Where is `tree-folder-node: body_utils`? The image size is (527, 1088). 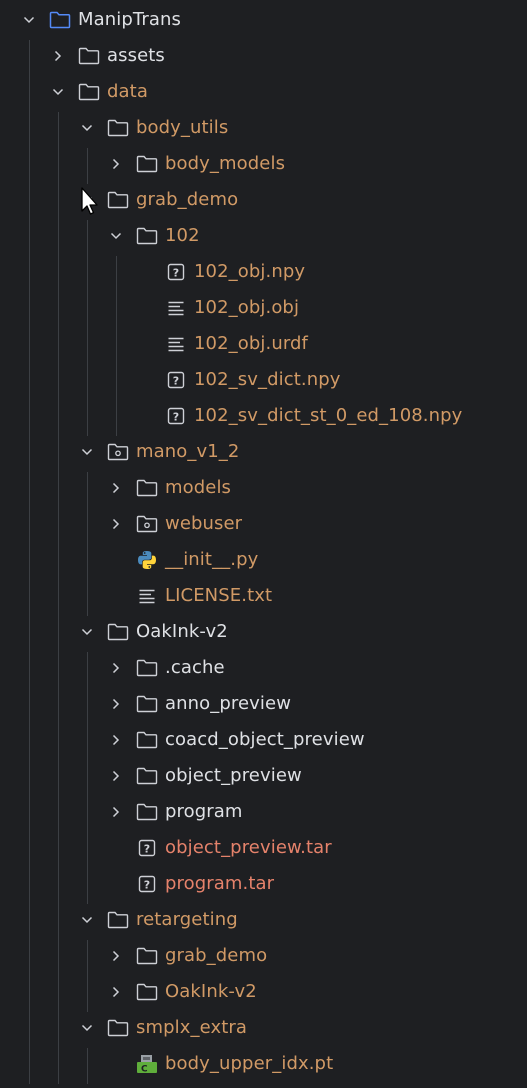 tree-folder-node: body_utils is located at coordinates (263, 128).